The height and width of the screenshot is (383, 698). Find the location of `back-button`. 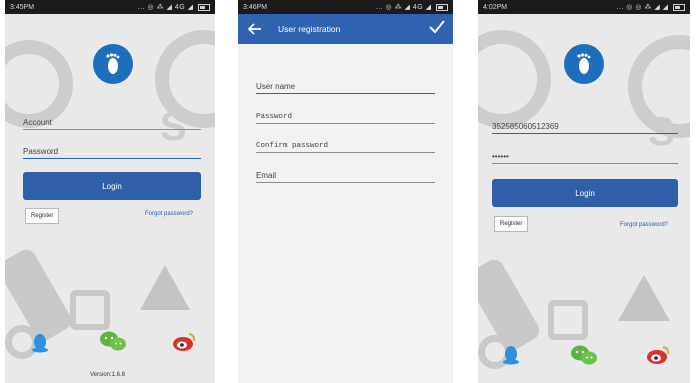

back-button is located at coordinates (255, 29).